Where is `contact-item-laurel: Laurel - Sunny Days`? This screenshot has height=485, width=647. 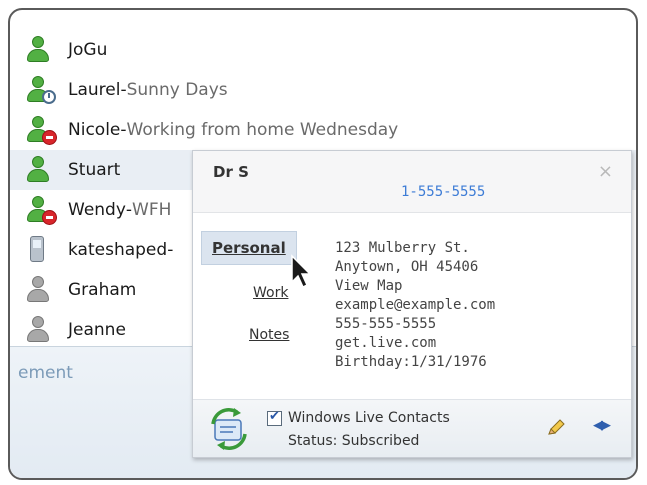
contact-item-laurel: Laurel - Sunny Days is located at coordinates (323, 90).